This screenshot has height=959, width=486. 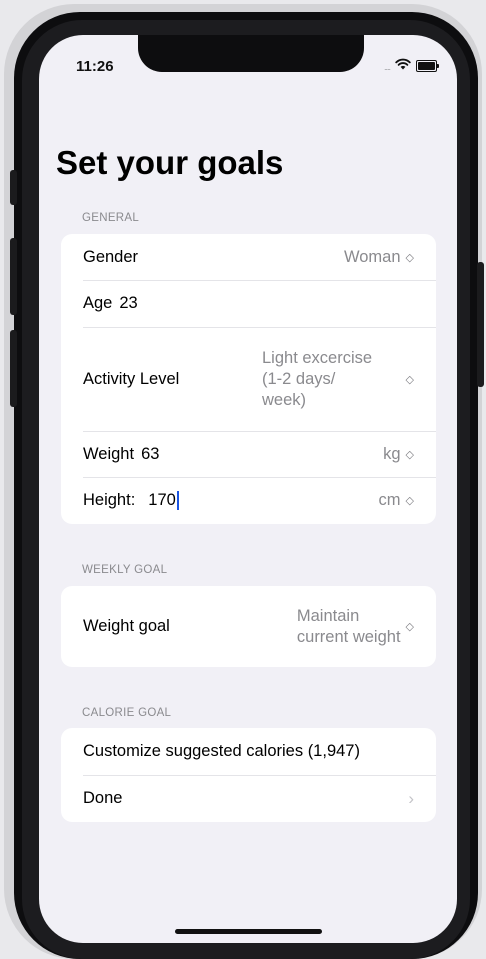 What do you see at coordinates (128, 303) in the screenshot?
I see `age-field: 23` at bounding box center [128, 303].